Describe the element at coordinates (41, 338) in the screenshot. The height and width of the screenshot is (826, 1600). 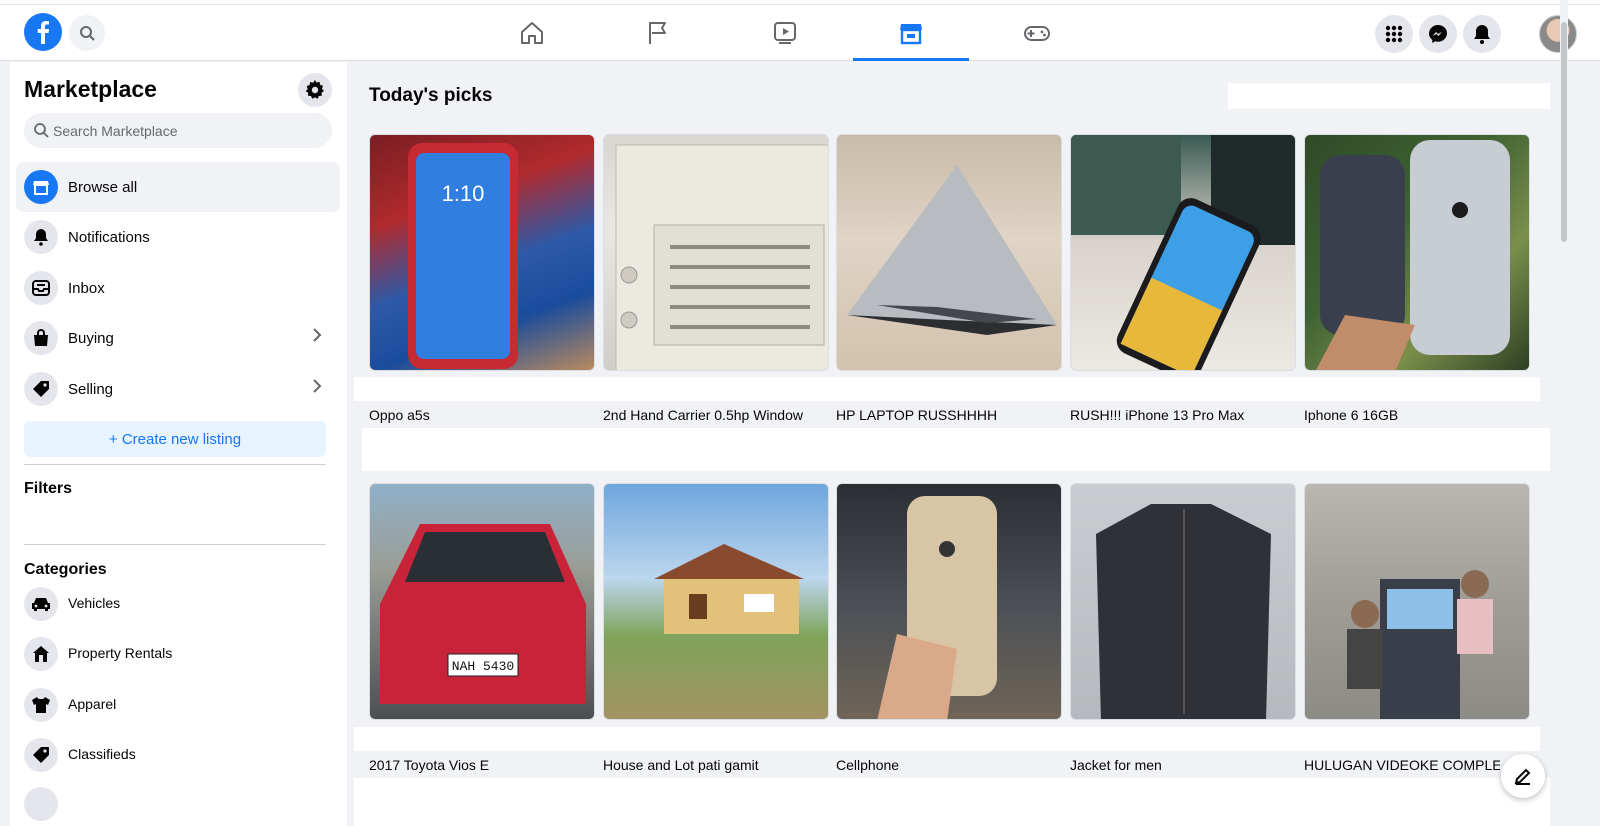
I see `shopping-bag-icon` at that location.